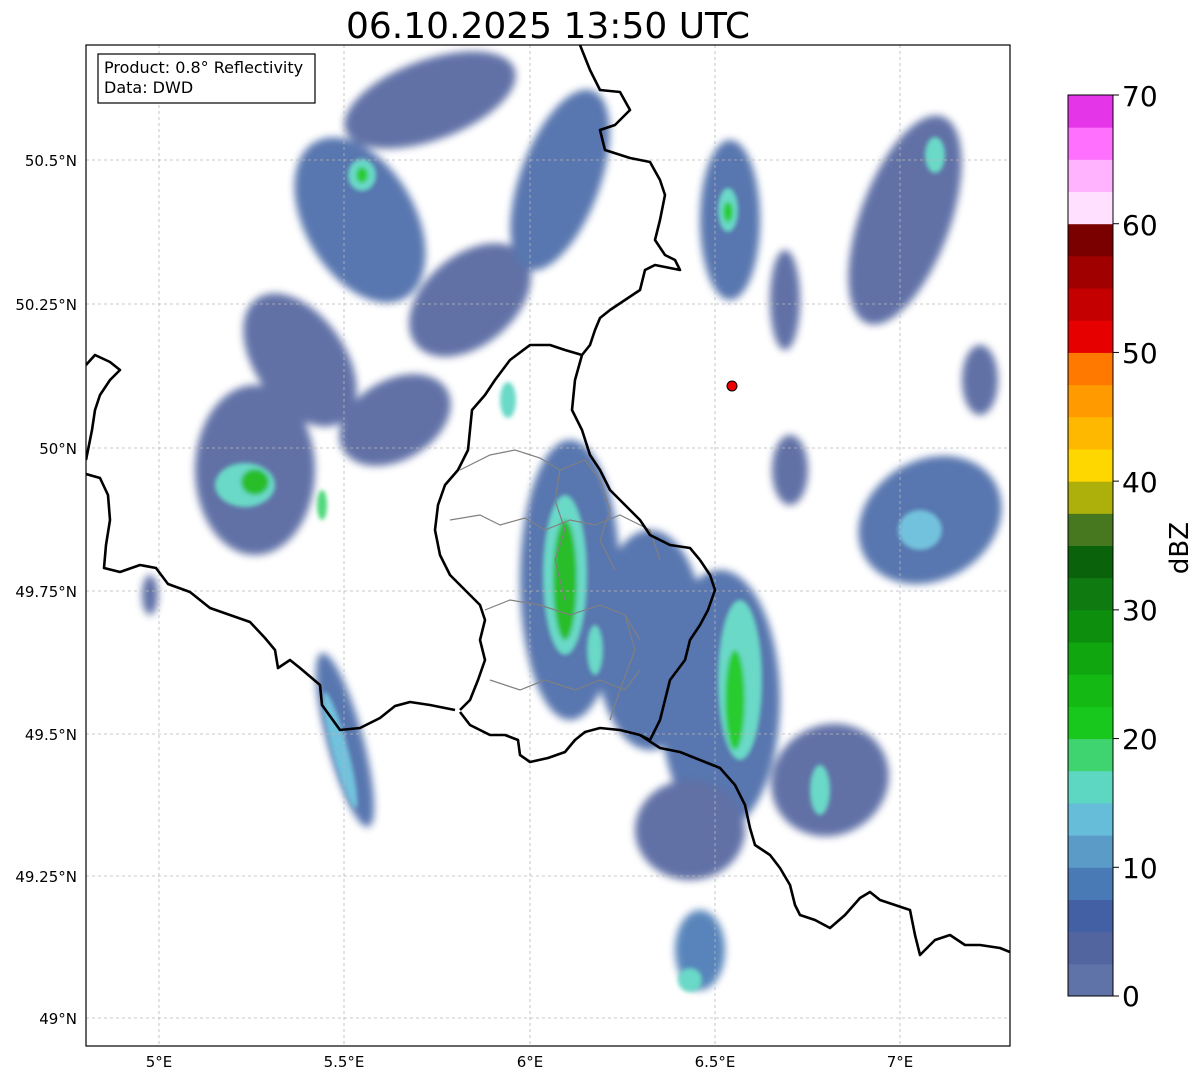 Image resolution: width=1202 pixels, height=1081 pixels. What do you see at coordinates (46, 305) in the screenshot?
I see `y-tick-label: 50.25°N` at bounding box center [46, 305].